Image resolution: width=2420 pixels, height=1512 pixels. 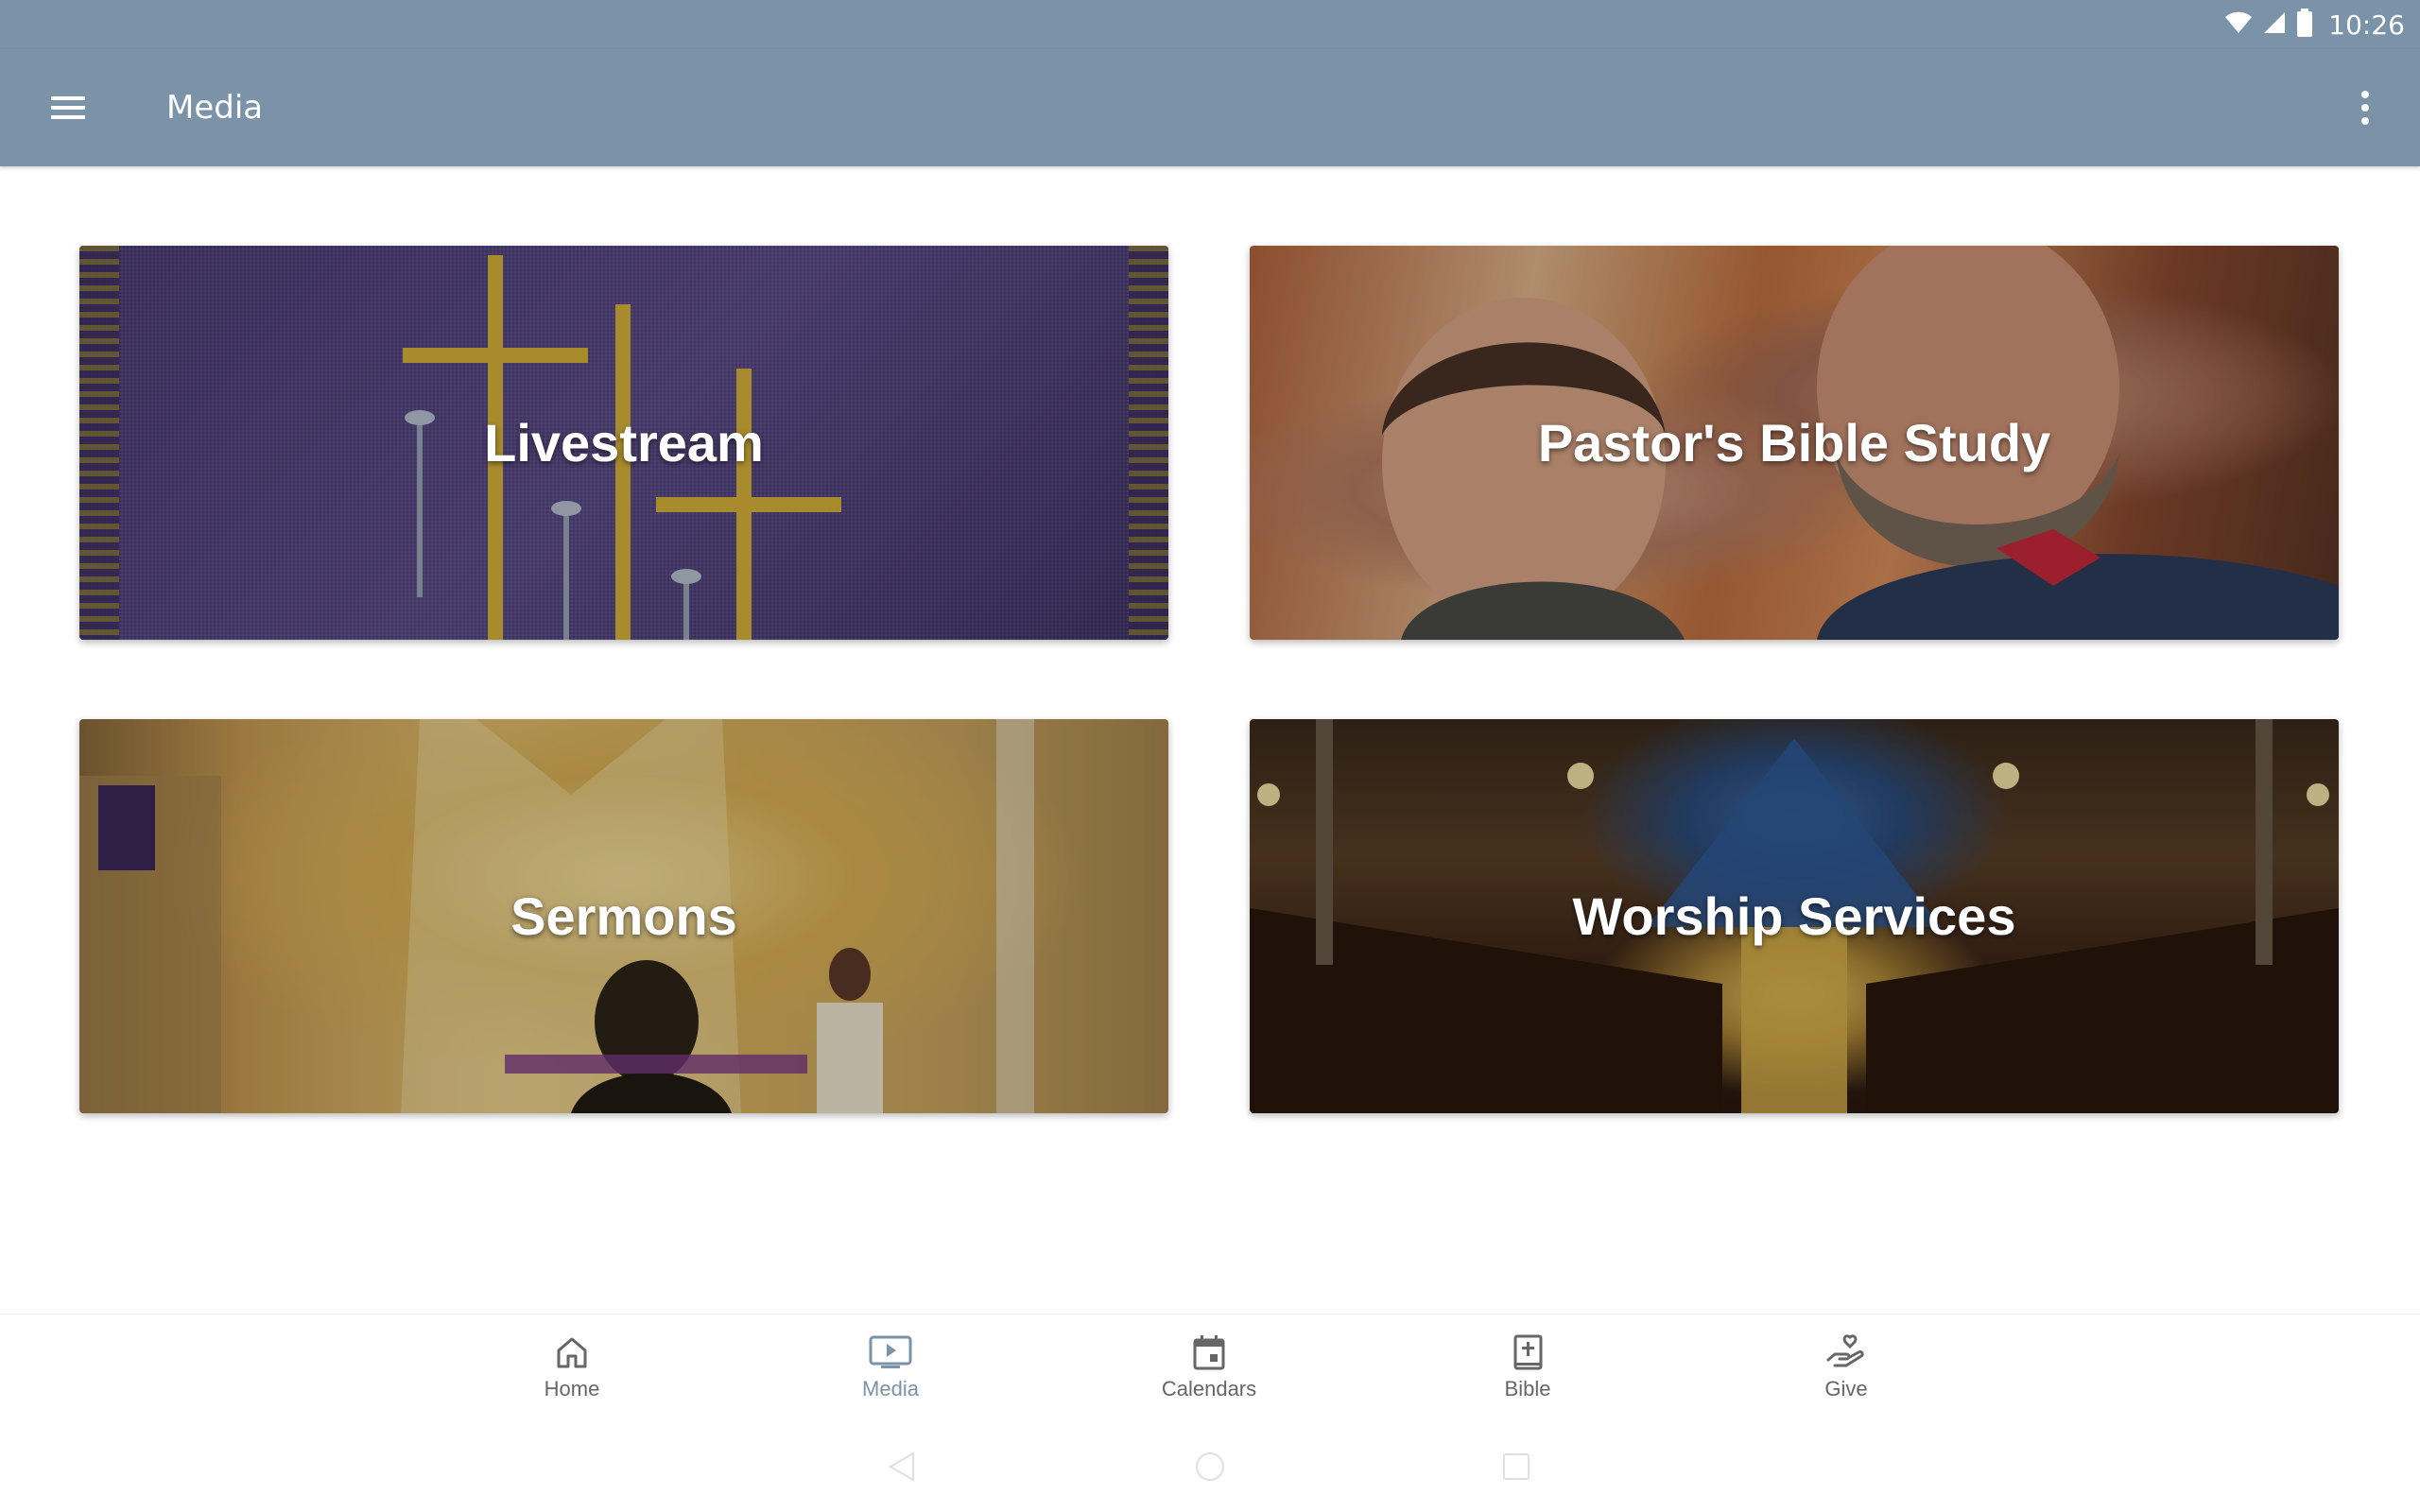 I want to click on bottom-navigation: Home Media Calendars Bible Give, so click(x=1210, y=1367).